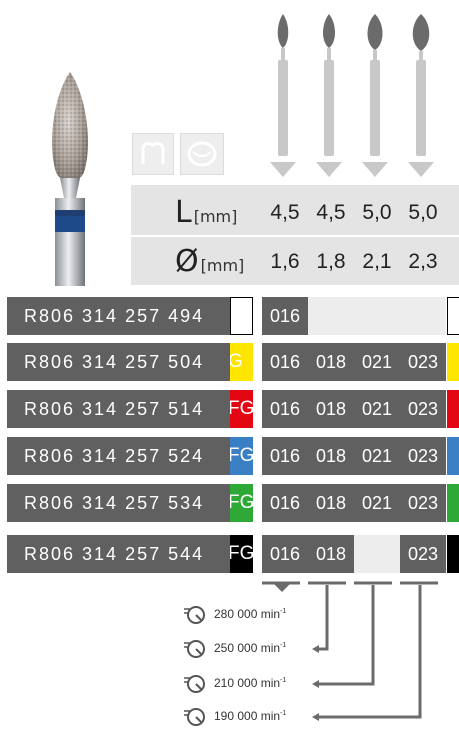 This screenshot has width=459, height=729. What do you see at coordinates (250, 683) in the screenshot?
I see `speed-label: 210 000 min-1` at bounding box center [250, 683].